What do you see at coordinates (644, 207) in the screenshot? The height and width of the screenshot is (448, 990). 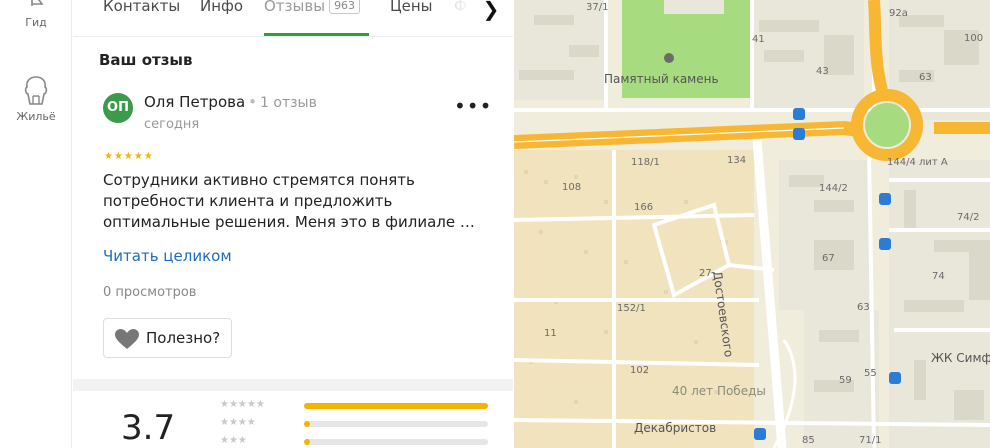 I see `map-label: 166` at bounding box center [644, 207].